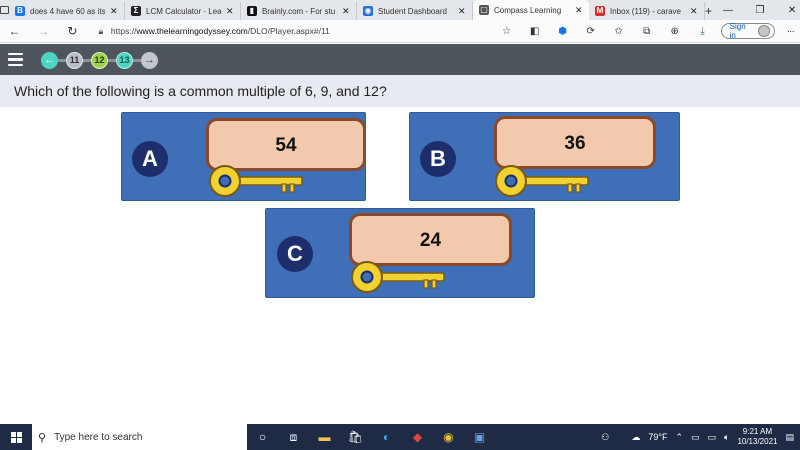 Image resolution: width=800 pixels, height=450 pixels. I want to click on tab-favicon-icon: ▮, so click(252, 11).